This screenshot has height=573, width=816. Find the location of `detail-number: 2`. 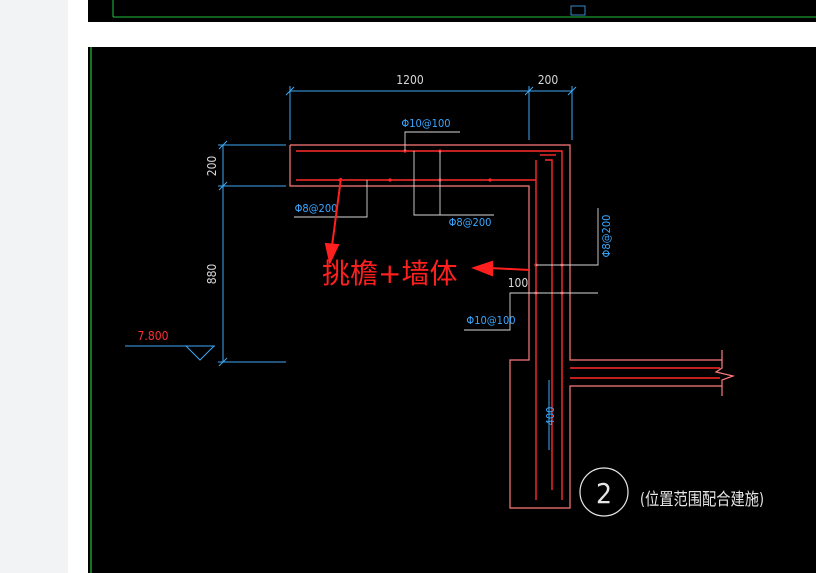

detail-number: 2 is located at coordinates (604, 493).